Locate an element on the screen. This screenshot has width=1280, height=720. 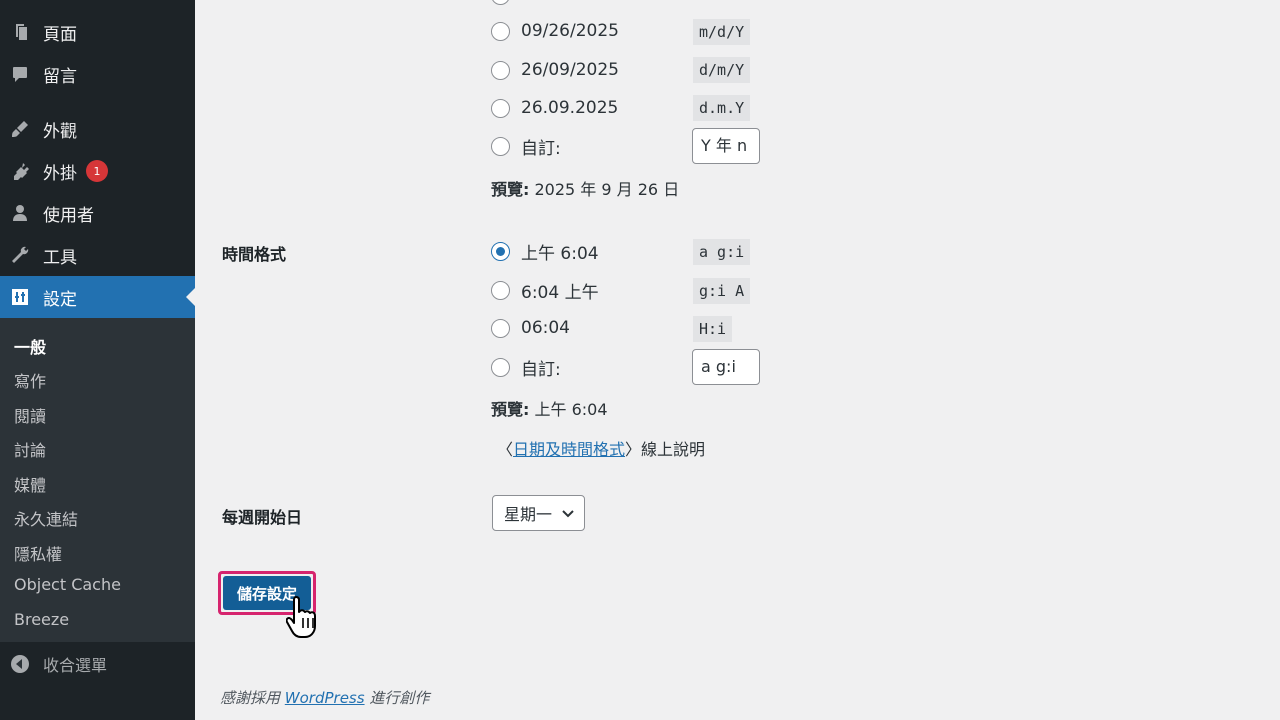
date-format-code: d.m.Y is located at coordinates (722, 108).